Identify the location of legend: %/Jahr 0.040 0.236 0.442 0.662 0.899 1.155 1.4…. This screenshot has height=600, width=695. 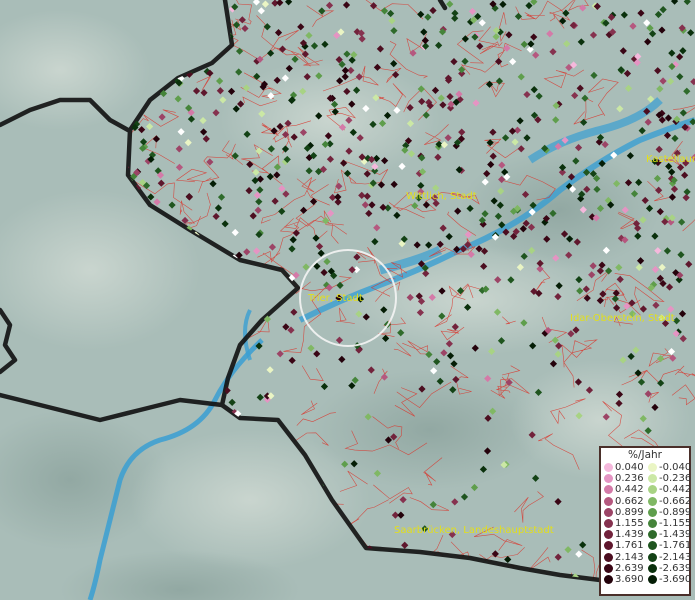
(645, 521).